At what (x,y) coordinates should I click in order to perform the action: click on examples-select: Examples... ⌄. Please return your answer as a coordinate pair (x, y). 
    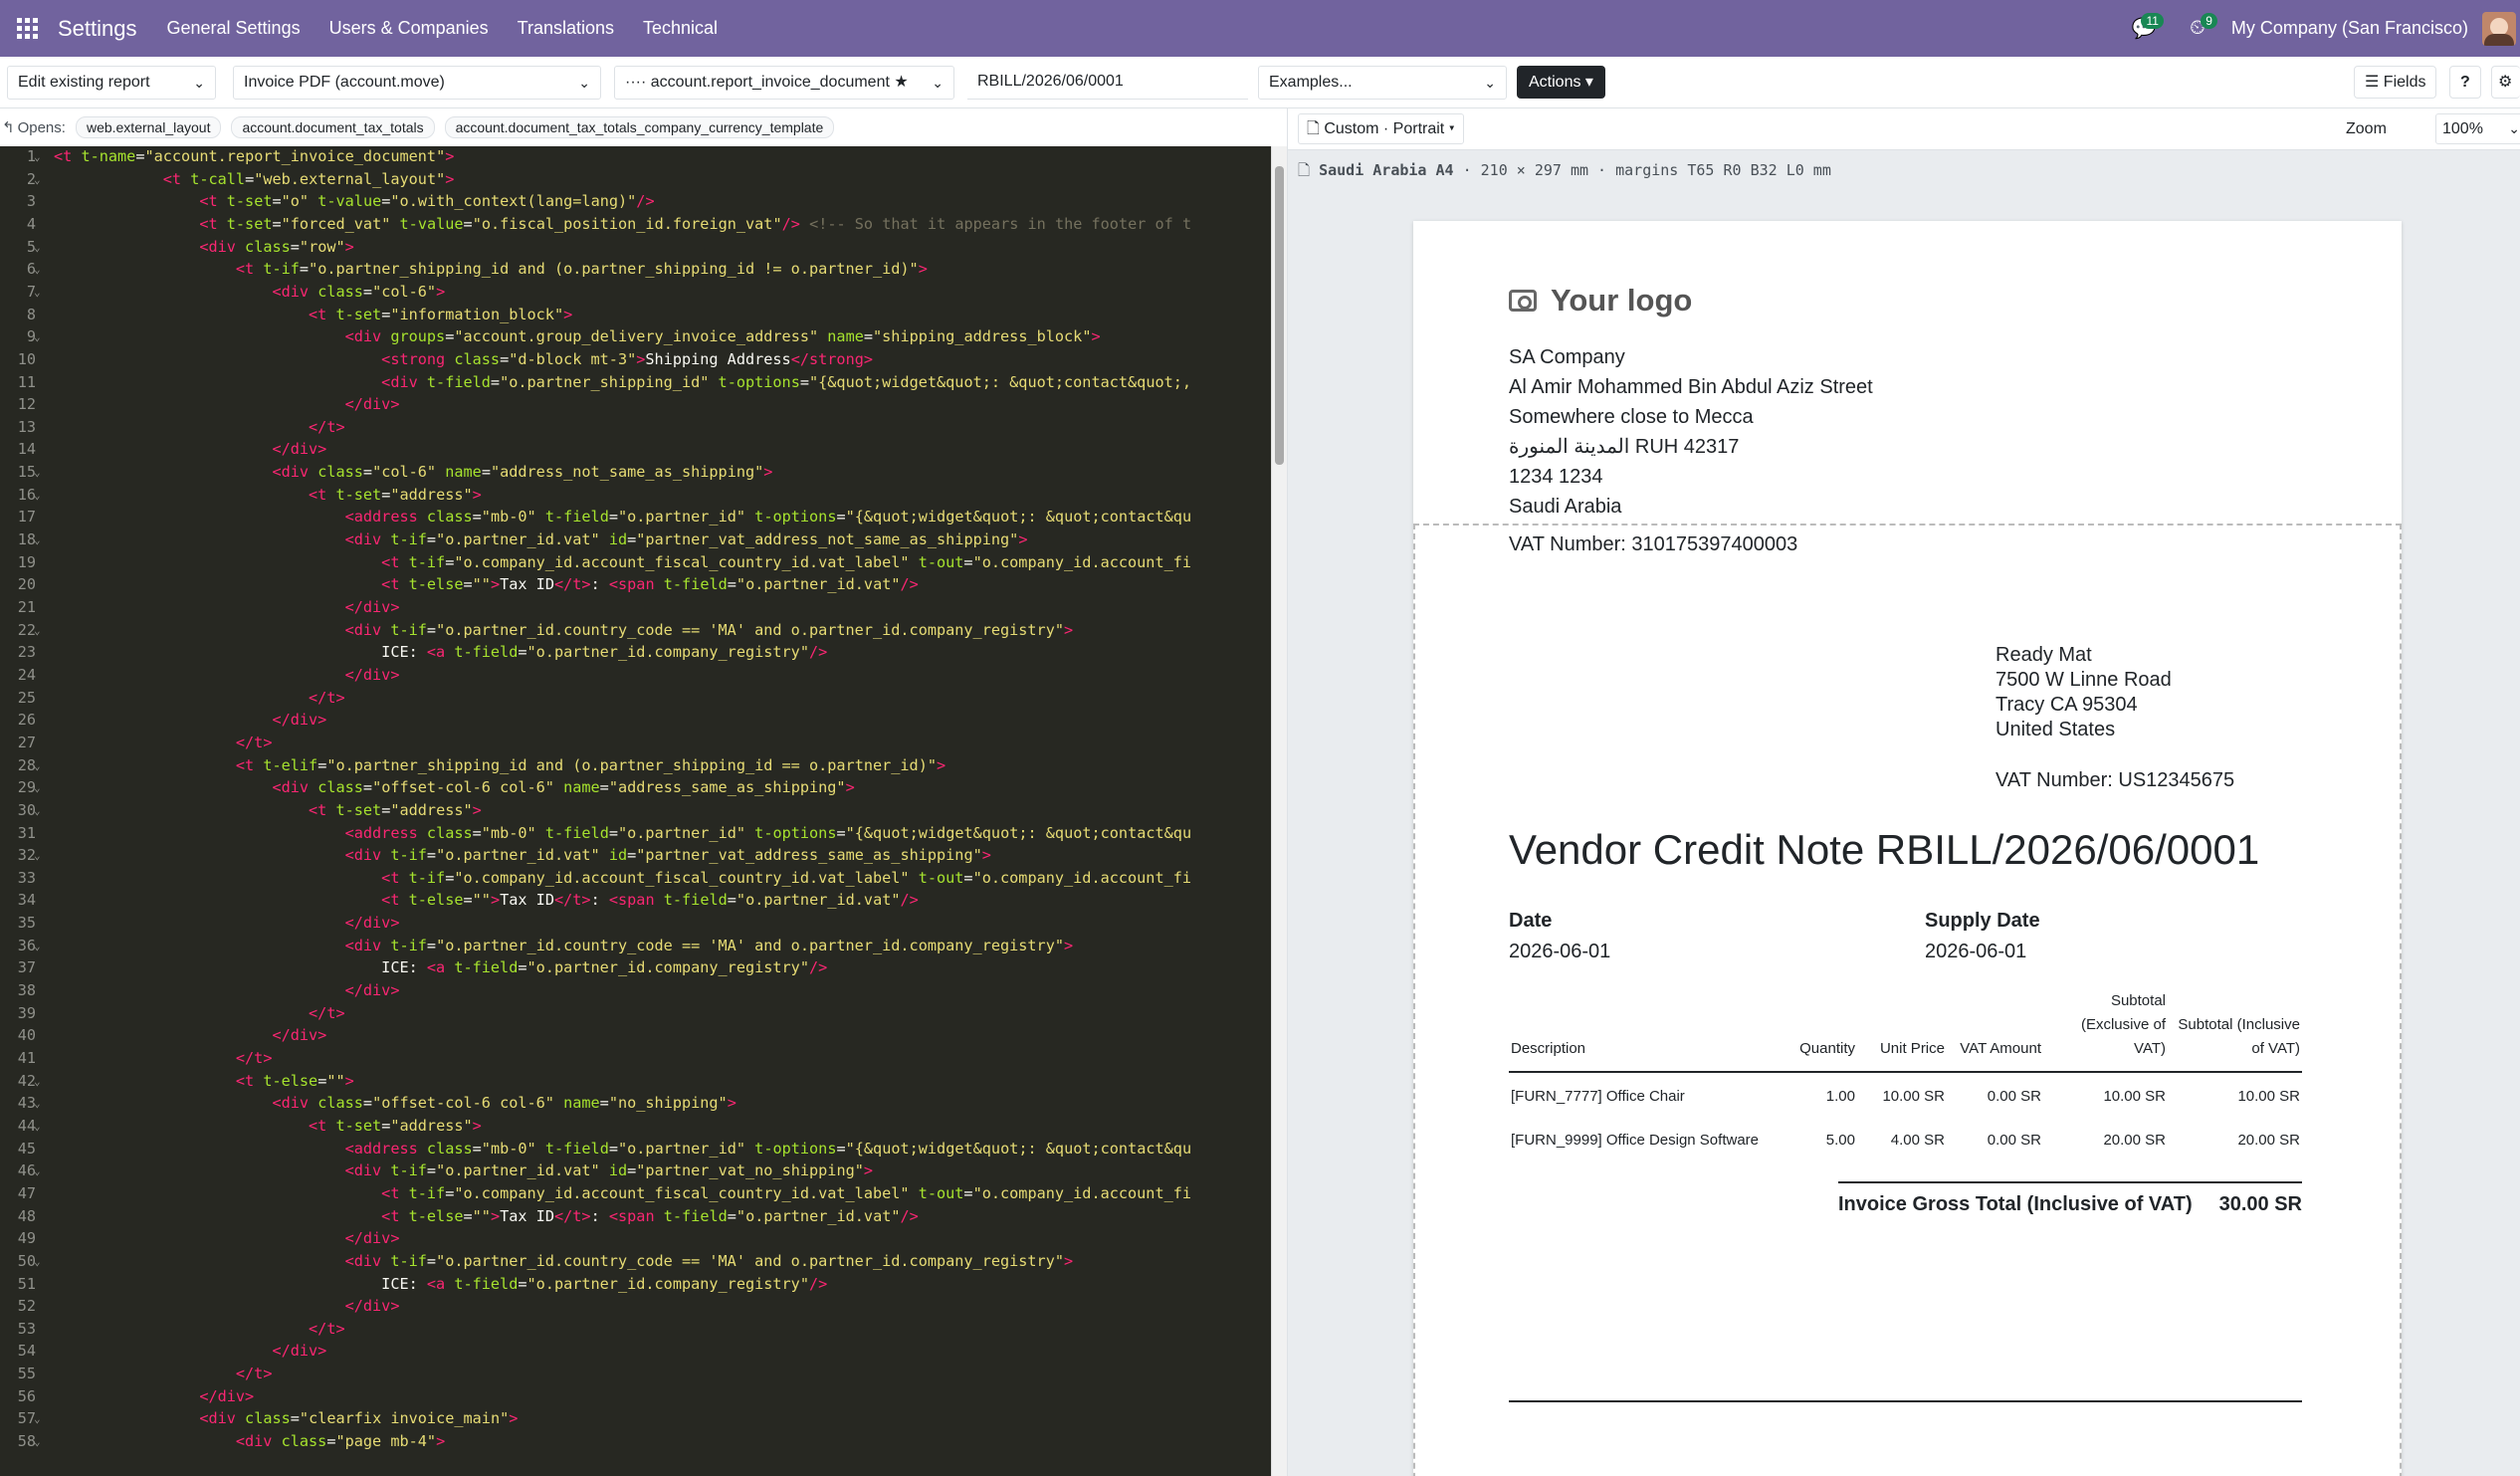
    Looking at the image, I should click on (1382, 83).